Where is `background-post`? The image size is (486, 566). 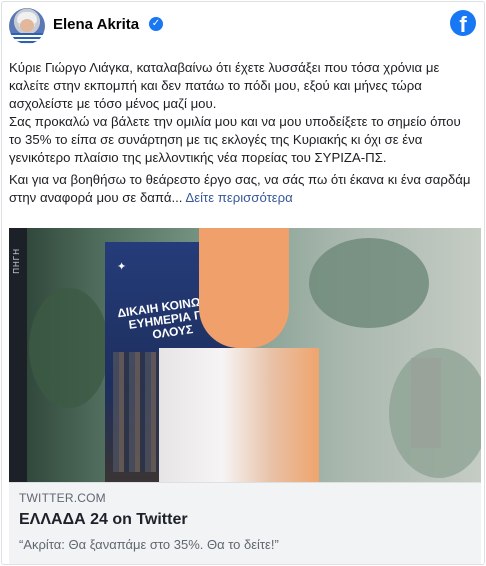
background-post is located at coordinates (426, 403).